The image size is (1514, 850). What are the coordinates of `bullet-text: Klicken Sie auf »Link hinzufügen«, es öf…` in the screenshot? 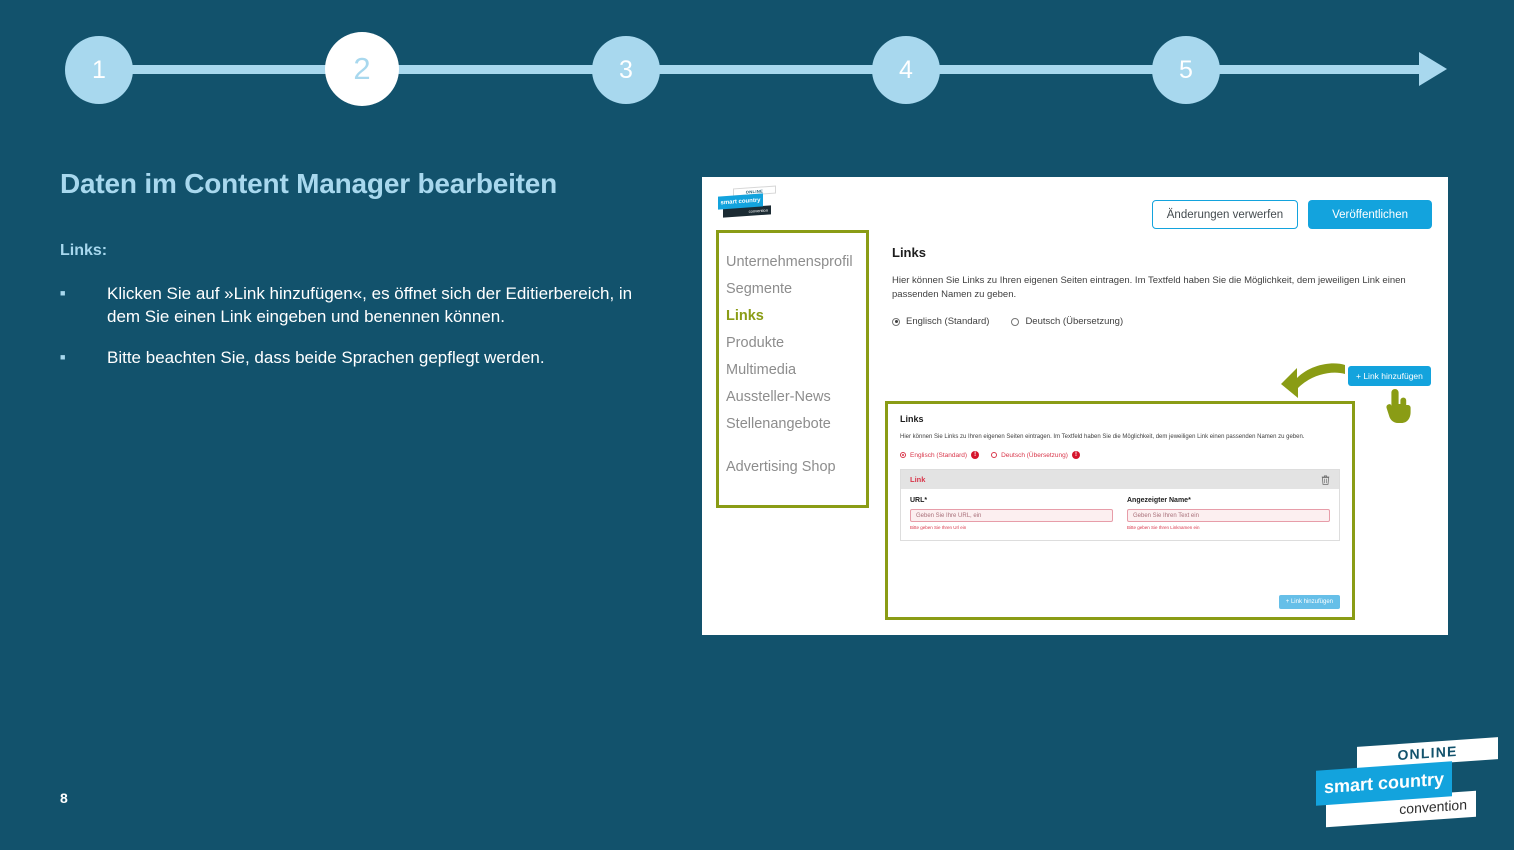 It's located at (370, 305).